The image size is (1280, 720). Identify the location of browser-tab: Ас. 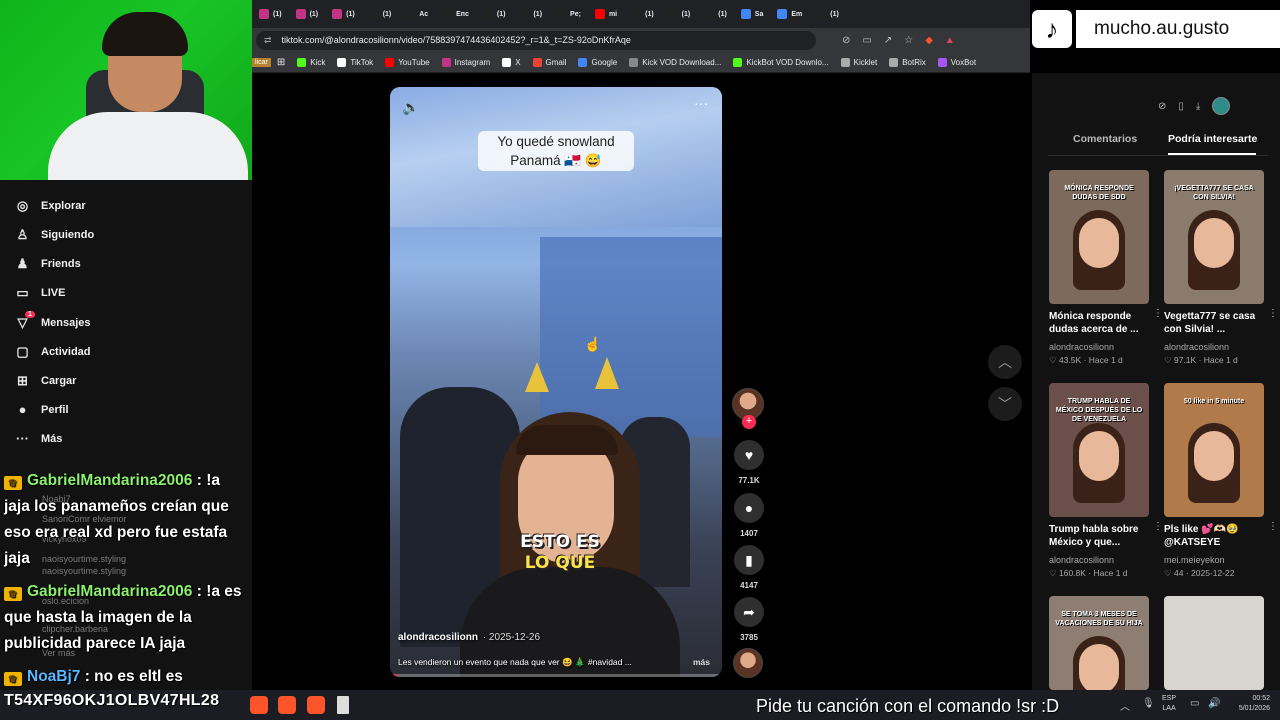
(416, 14).